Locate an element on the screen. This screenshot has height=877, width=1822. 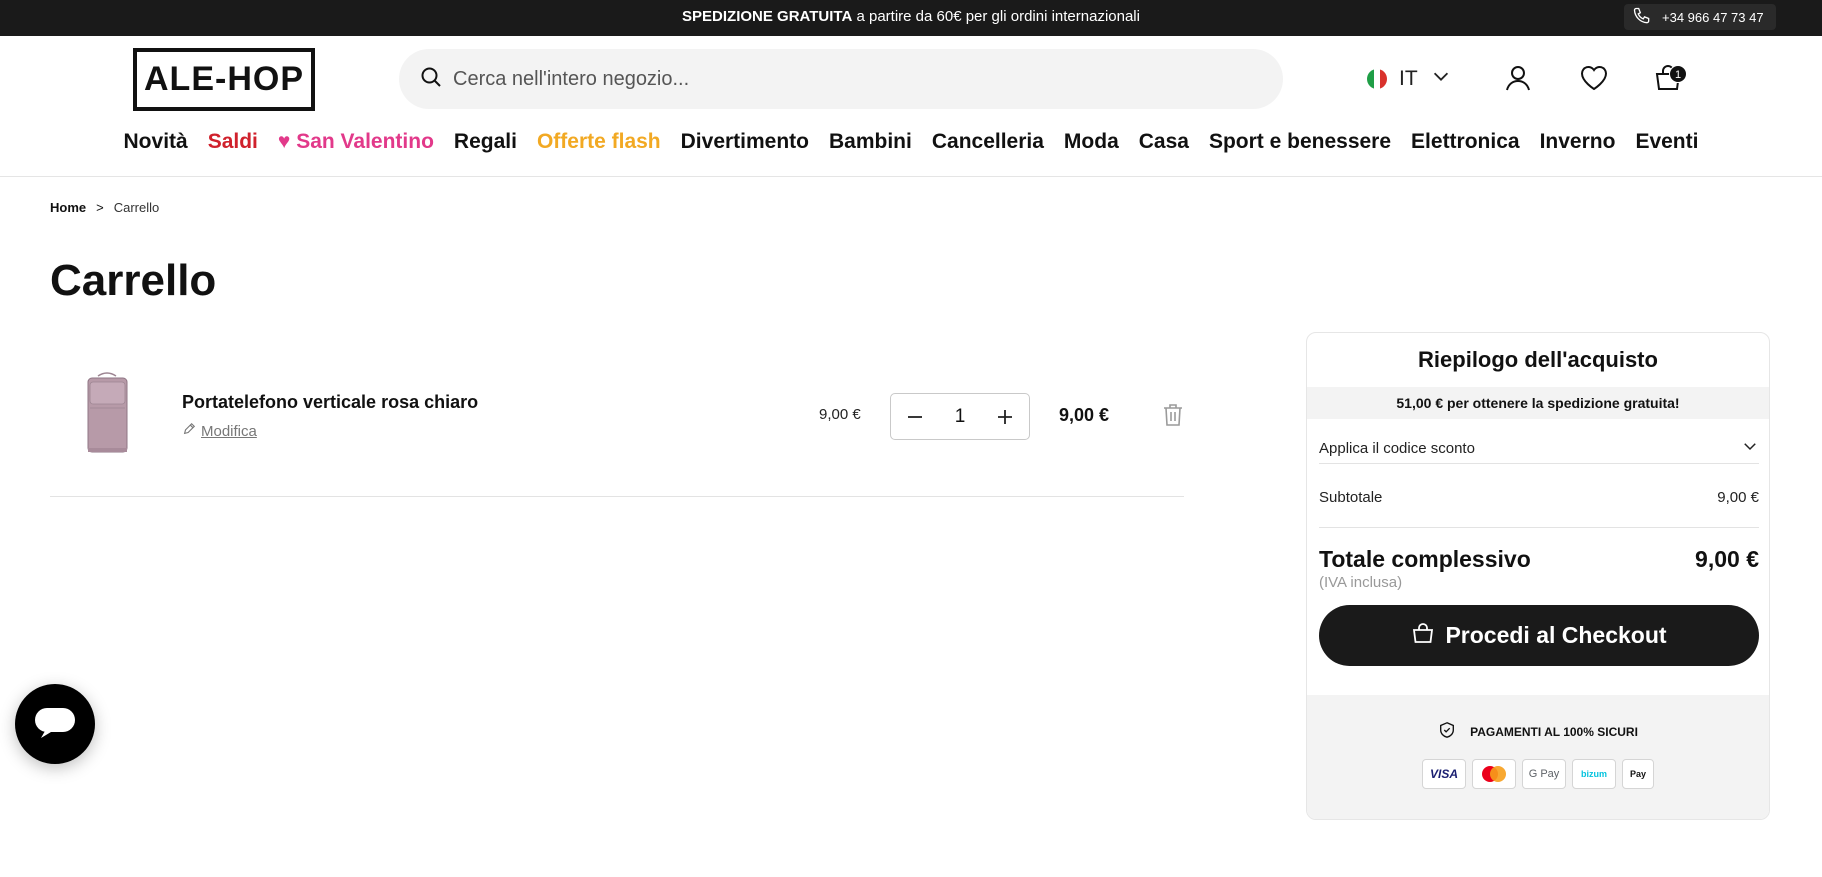
nav-item-divertimento: Divertimento is located at coordinates (745, 146).